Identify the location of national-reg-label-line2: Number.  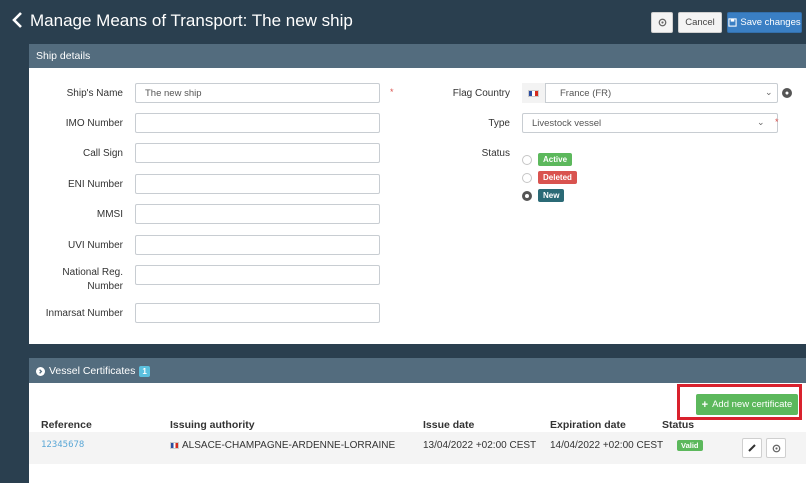
(105, 286).